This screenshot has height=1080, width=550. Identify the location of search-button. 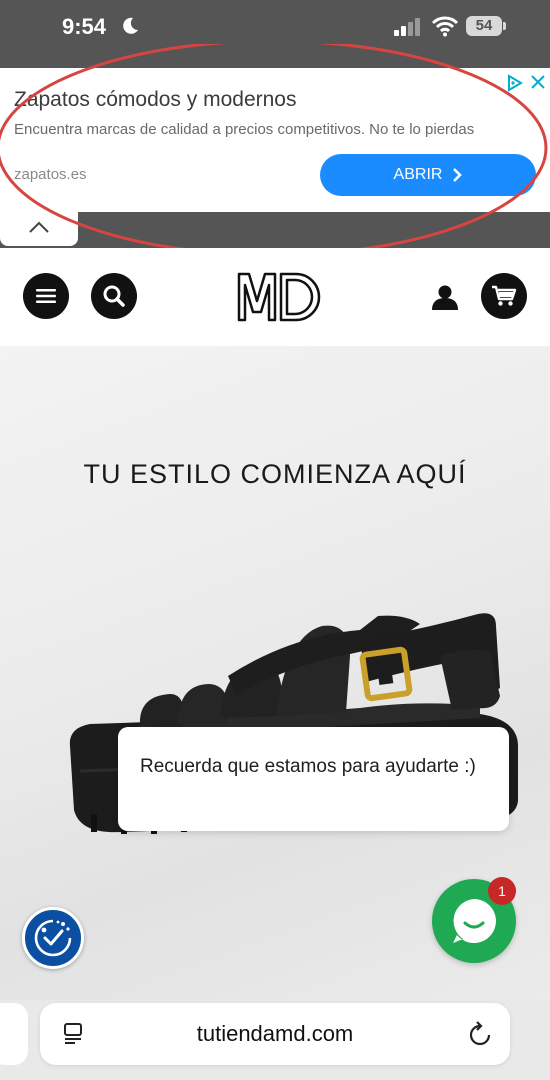
(114, 296).